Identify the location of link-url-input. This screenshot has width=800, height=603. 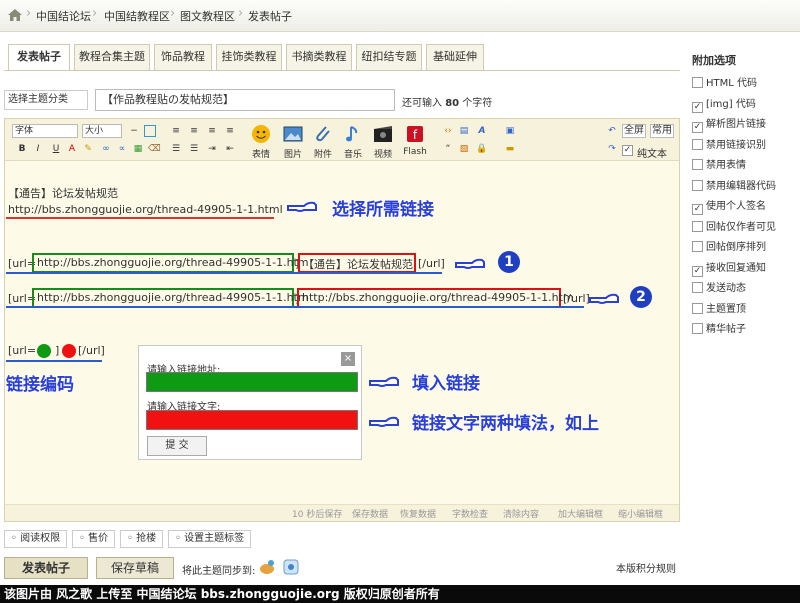
(252, 382).